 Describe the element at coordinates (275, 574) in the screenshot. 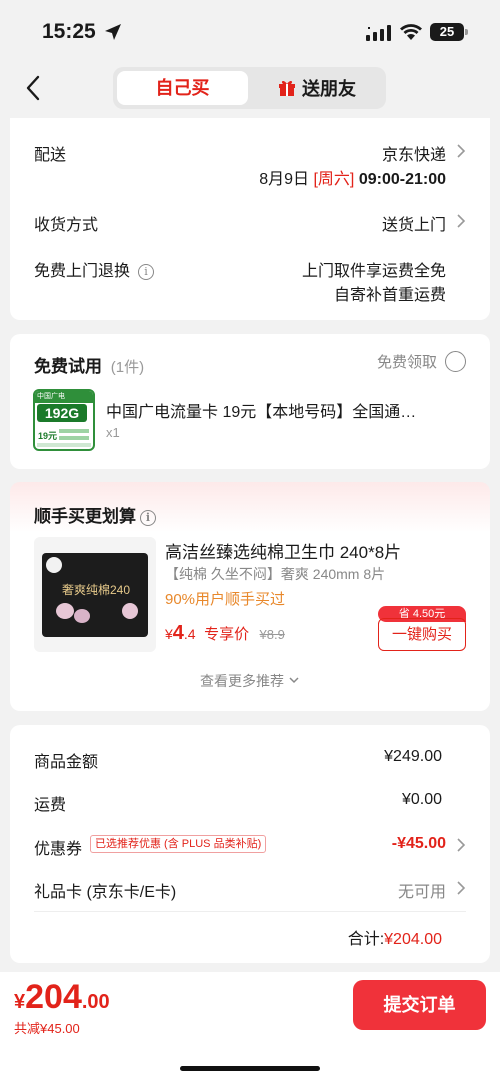

I see `upsell-product-desc: 【纯棉 久坐不闷】奢爽 240mm 8片` at that location.